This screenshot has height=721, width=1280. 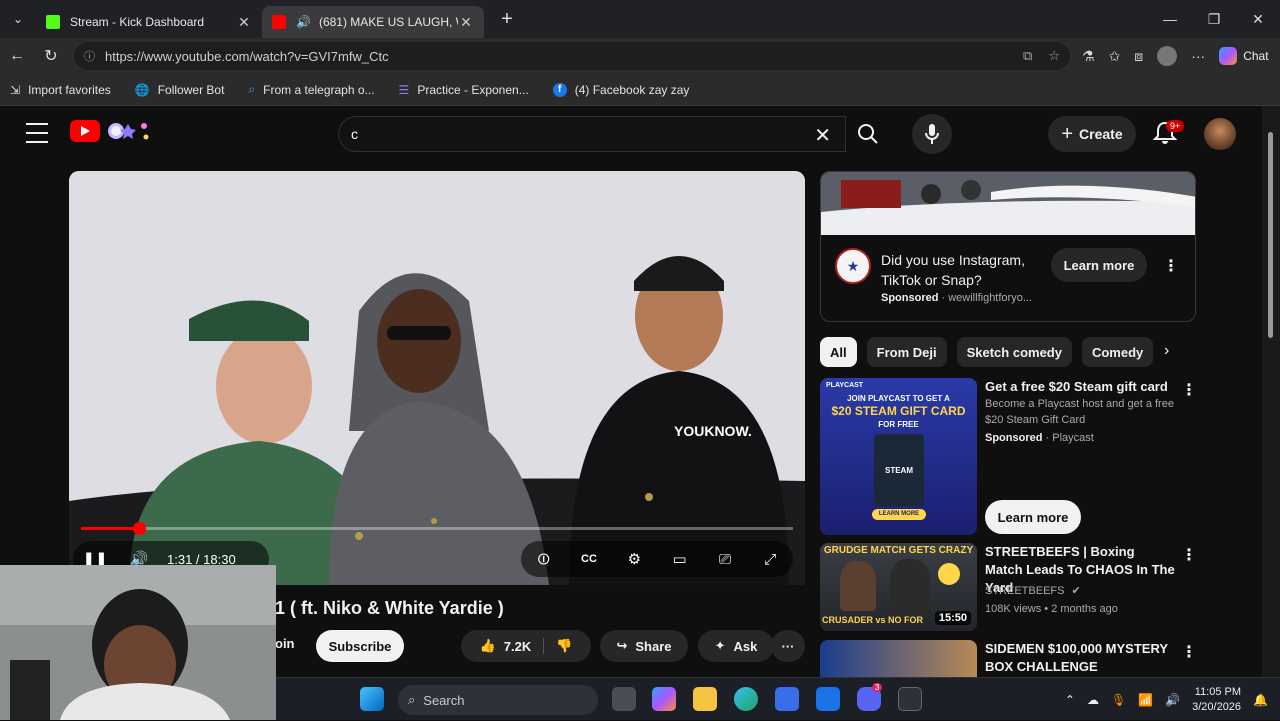 I want to click on speaker-icon: 🔊, so click(x=1172, y=700).